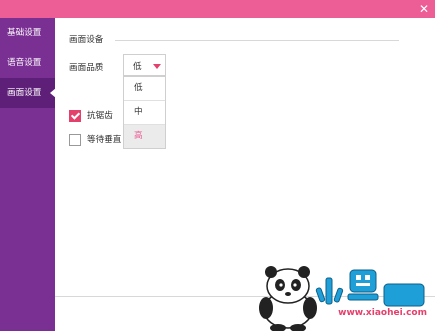 This screenshot has height=334, width=435. What do you see at coordinates (28, 174) in the screenshot?
I see `sidebar: 基础设置 语音设置 画面设置` at bounding box center [28, 174].